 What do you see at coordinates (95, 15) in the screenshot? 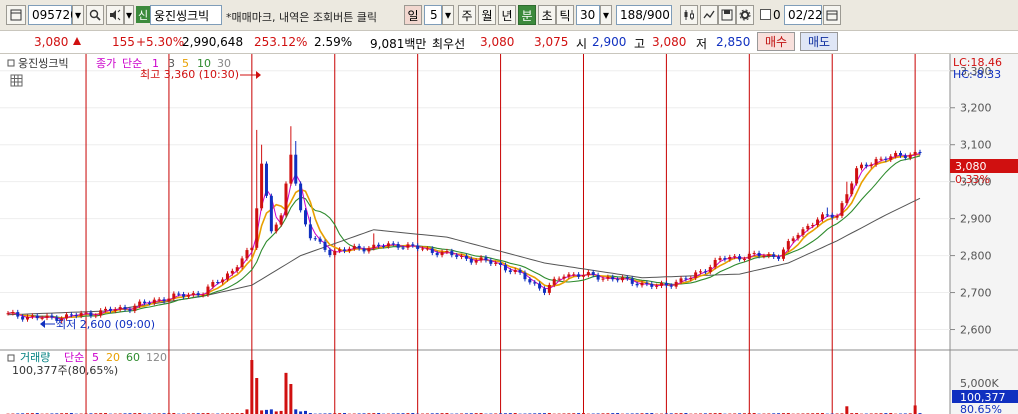
I see `search-icon` at bounding box center [95, 15].